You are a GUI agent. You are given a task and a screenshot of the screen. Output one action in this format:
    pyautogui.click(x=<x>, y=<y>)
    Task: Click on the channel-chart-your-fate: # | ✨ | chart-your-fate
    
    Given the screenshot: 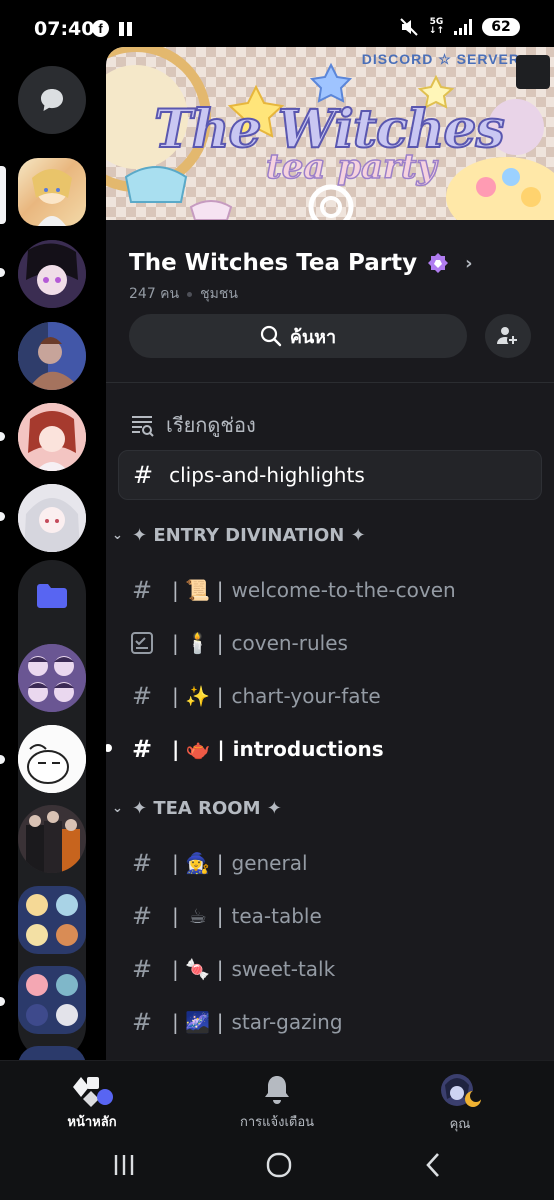 What is the action you would take?
    pyautogui.click(x=255, y=696)
    